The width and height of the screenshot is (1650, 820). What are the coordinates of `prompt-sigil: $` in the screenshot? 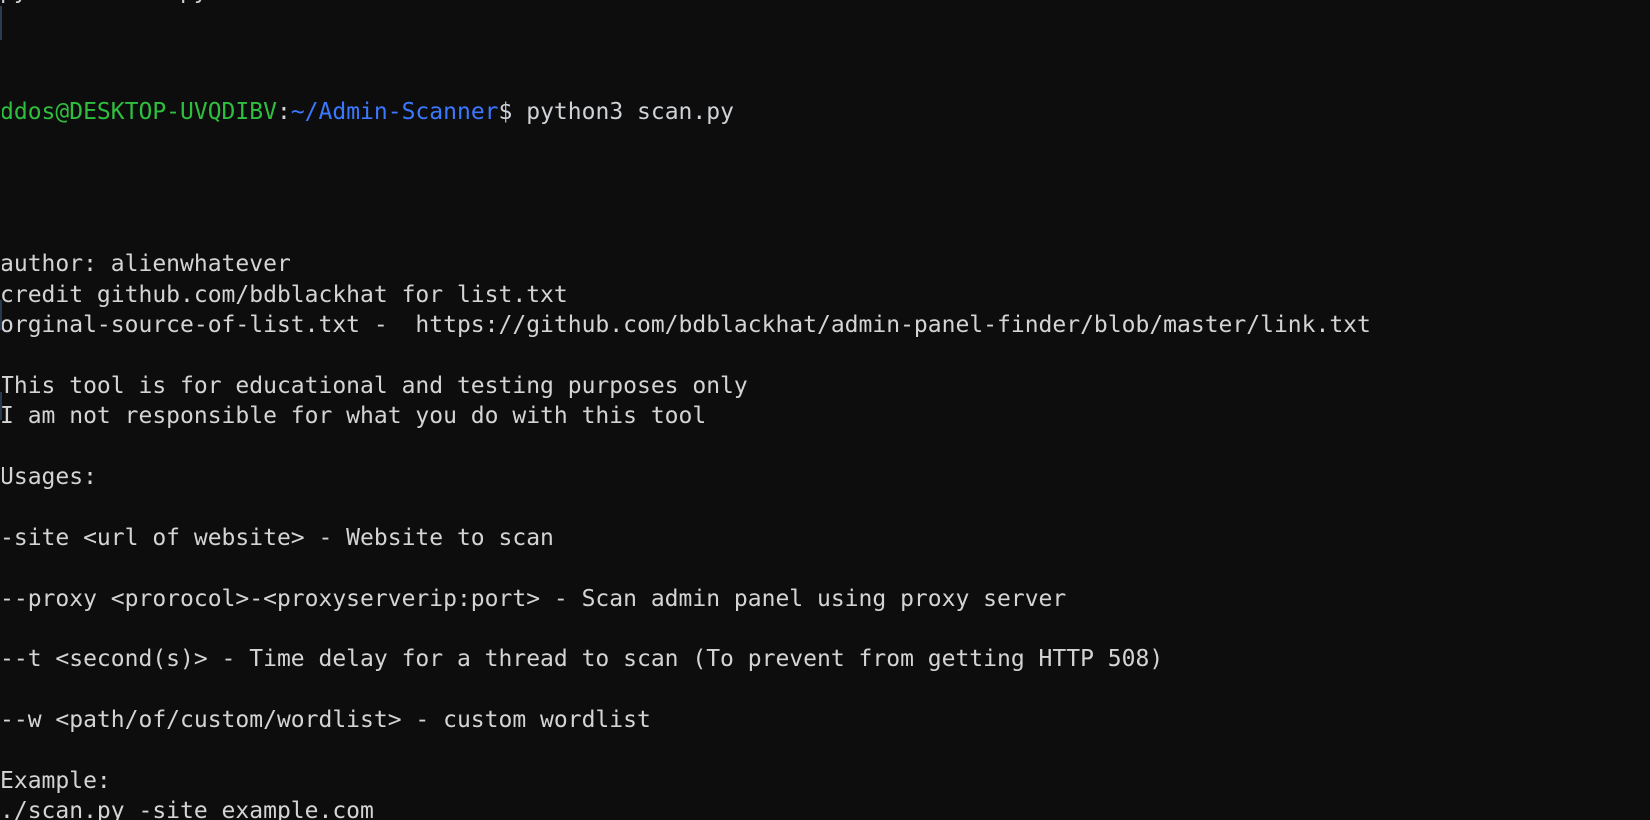 It's located at (505, 112).